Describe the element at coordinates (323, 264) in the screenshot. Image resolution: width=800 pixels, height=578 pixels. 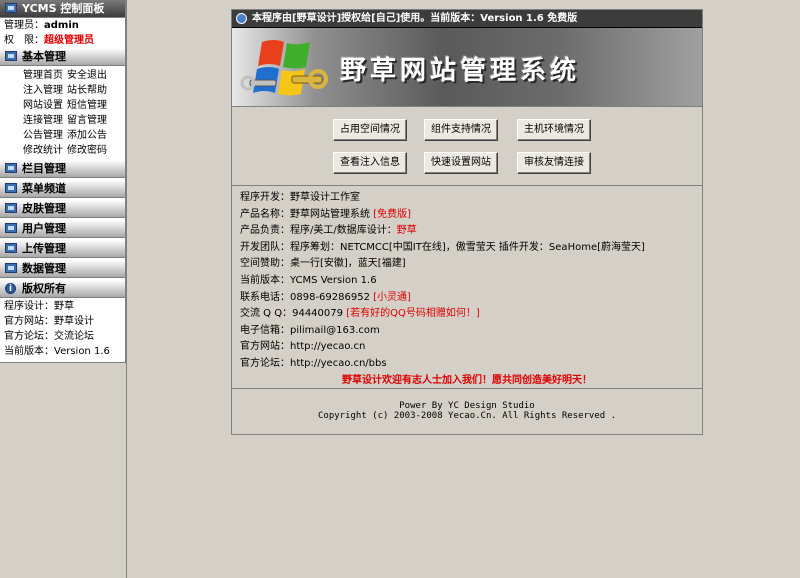
I see `sponsor-row: 空间赞助：桌一行[安徽]，蓝天[福建]` at that location.